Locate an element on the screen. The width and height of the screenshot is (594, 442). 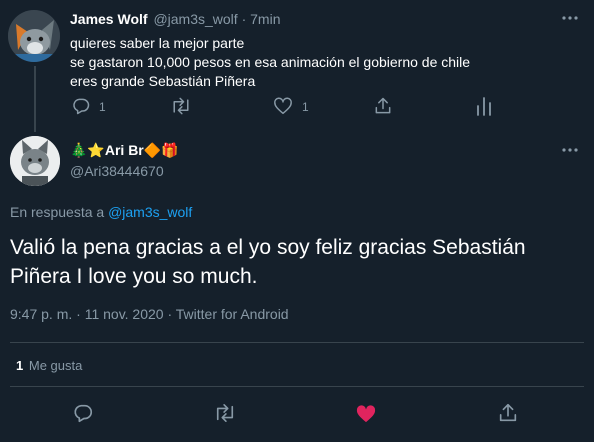
main-avatar is located at coordinates (35, 161).